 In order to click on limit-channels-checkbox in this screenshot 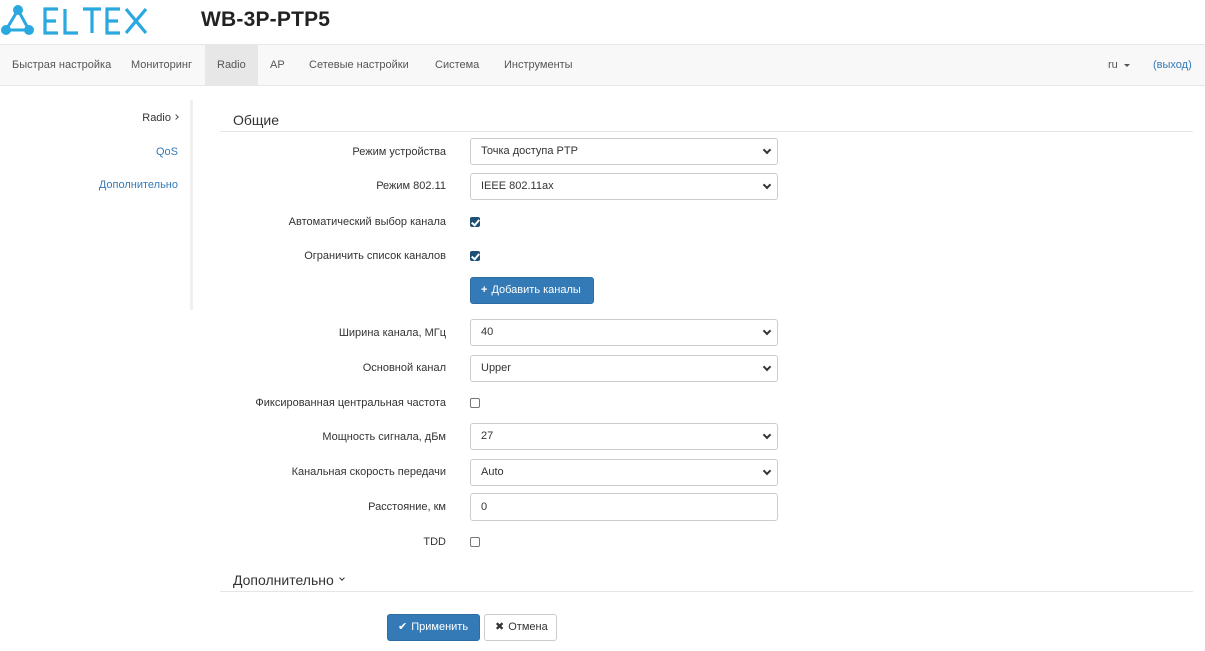, I will do `click(475, 256)`.